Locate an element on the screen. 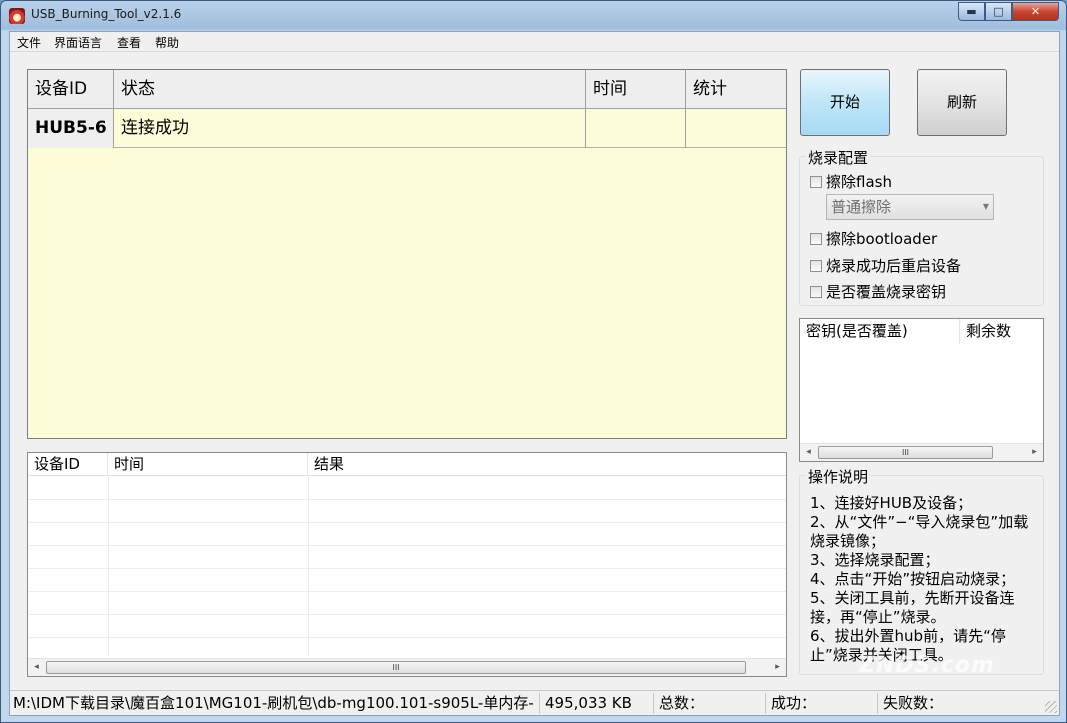 This screenshot has width=1067, height=723. window-title: USB_Burning_Tool_v2.1.6 is located at coordinates (106, 14).